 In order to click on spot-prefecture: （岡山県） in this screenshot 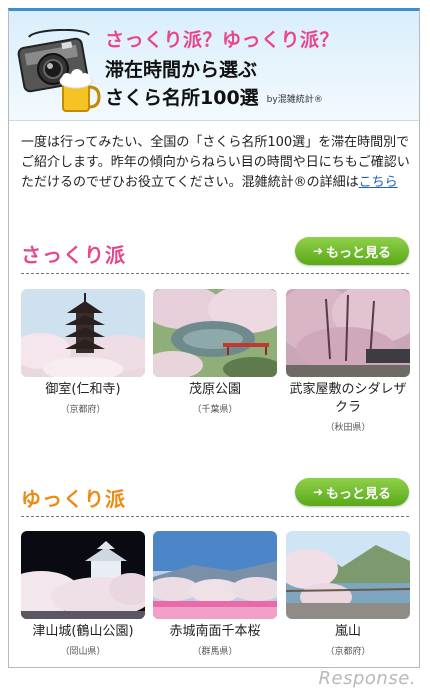, I will do `click(83, 652)`.